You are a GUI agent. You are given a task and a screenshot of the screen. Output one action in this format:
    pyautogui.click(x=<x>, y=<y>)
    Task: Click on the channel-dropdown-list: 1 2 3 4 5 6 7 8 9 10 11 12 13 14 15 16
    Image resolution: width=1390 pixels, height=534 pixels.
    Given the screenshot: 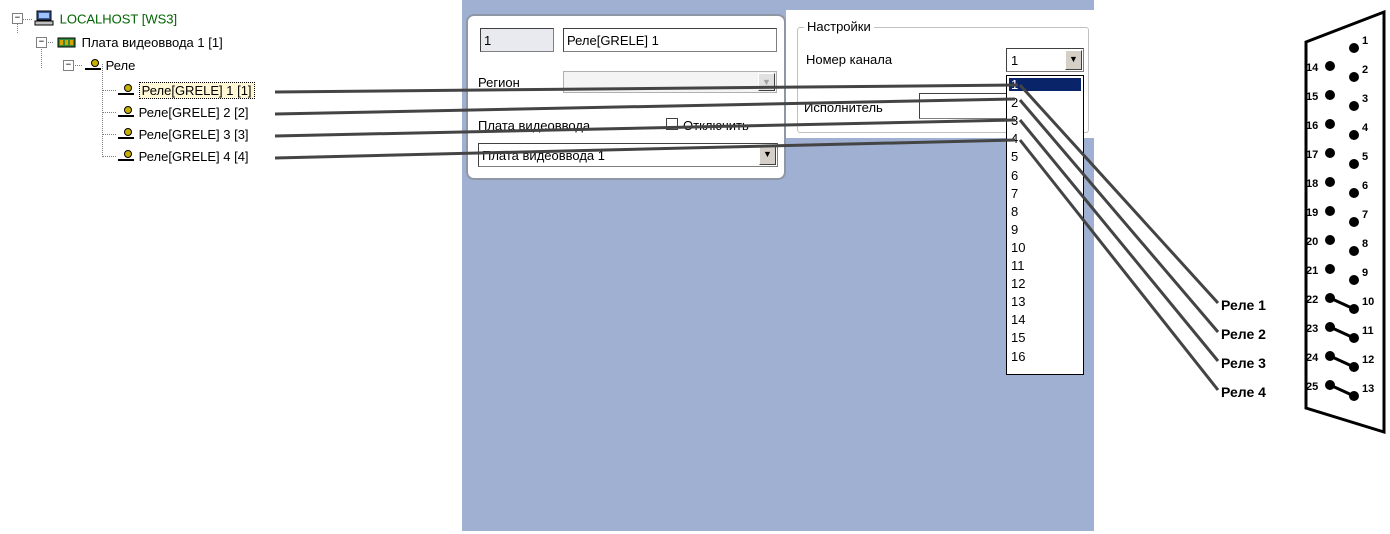 What is the action you would take?
    pyautogui.click(x=1045, y=225)
    